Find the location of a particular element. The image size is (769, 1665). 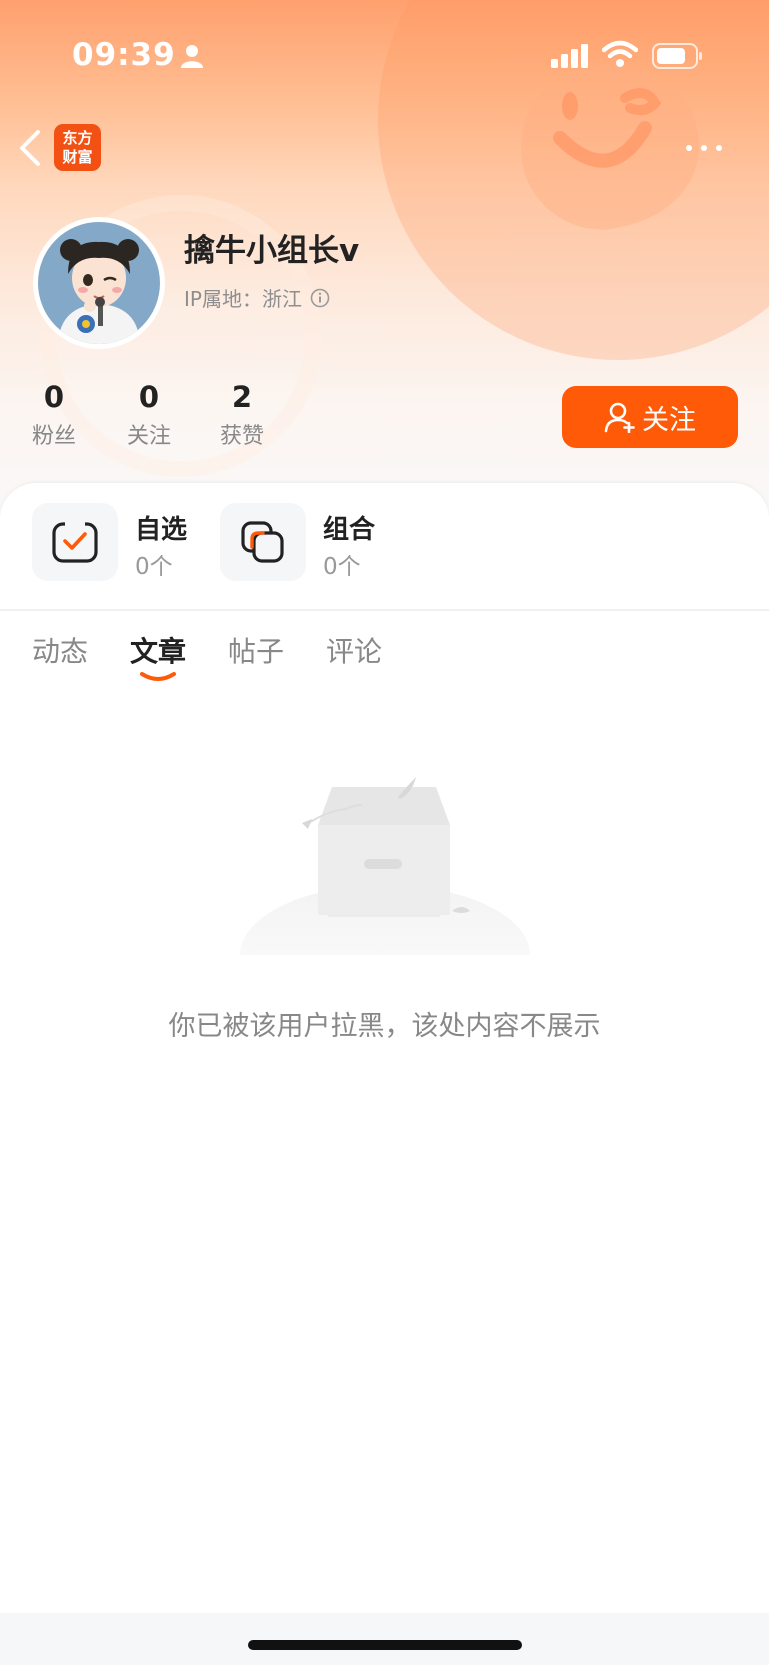

app-logo-line1: 东方 is located at coordinates (77, 137).